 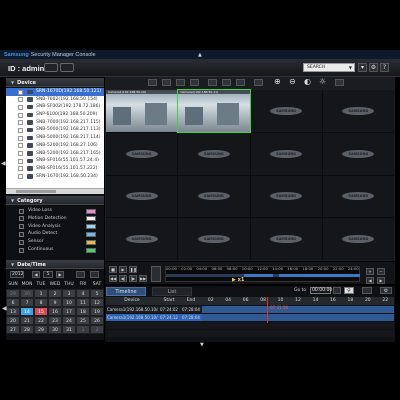 What do you see at coordinates (13, 302) in the screenshot?
I see `calendar-day: 6` at bounding box center [13, 302].